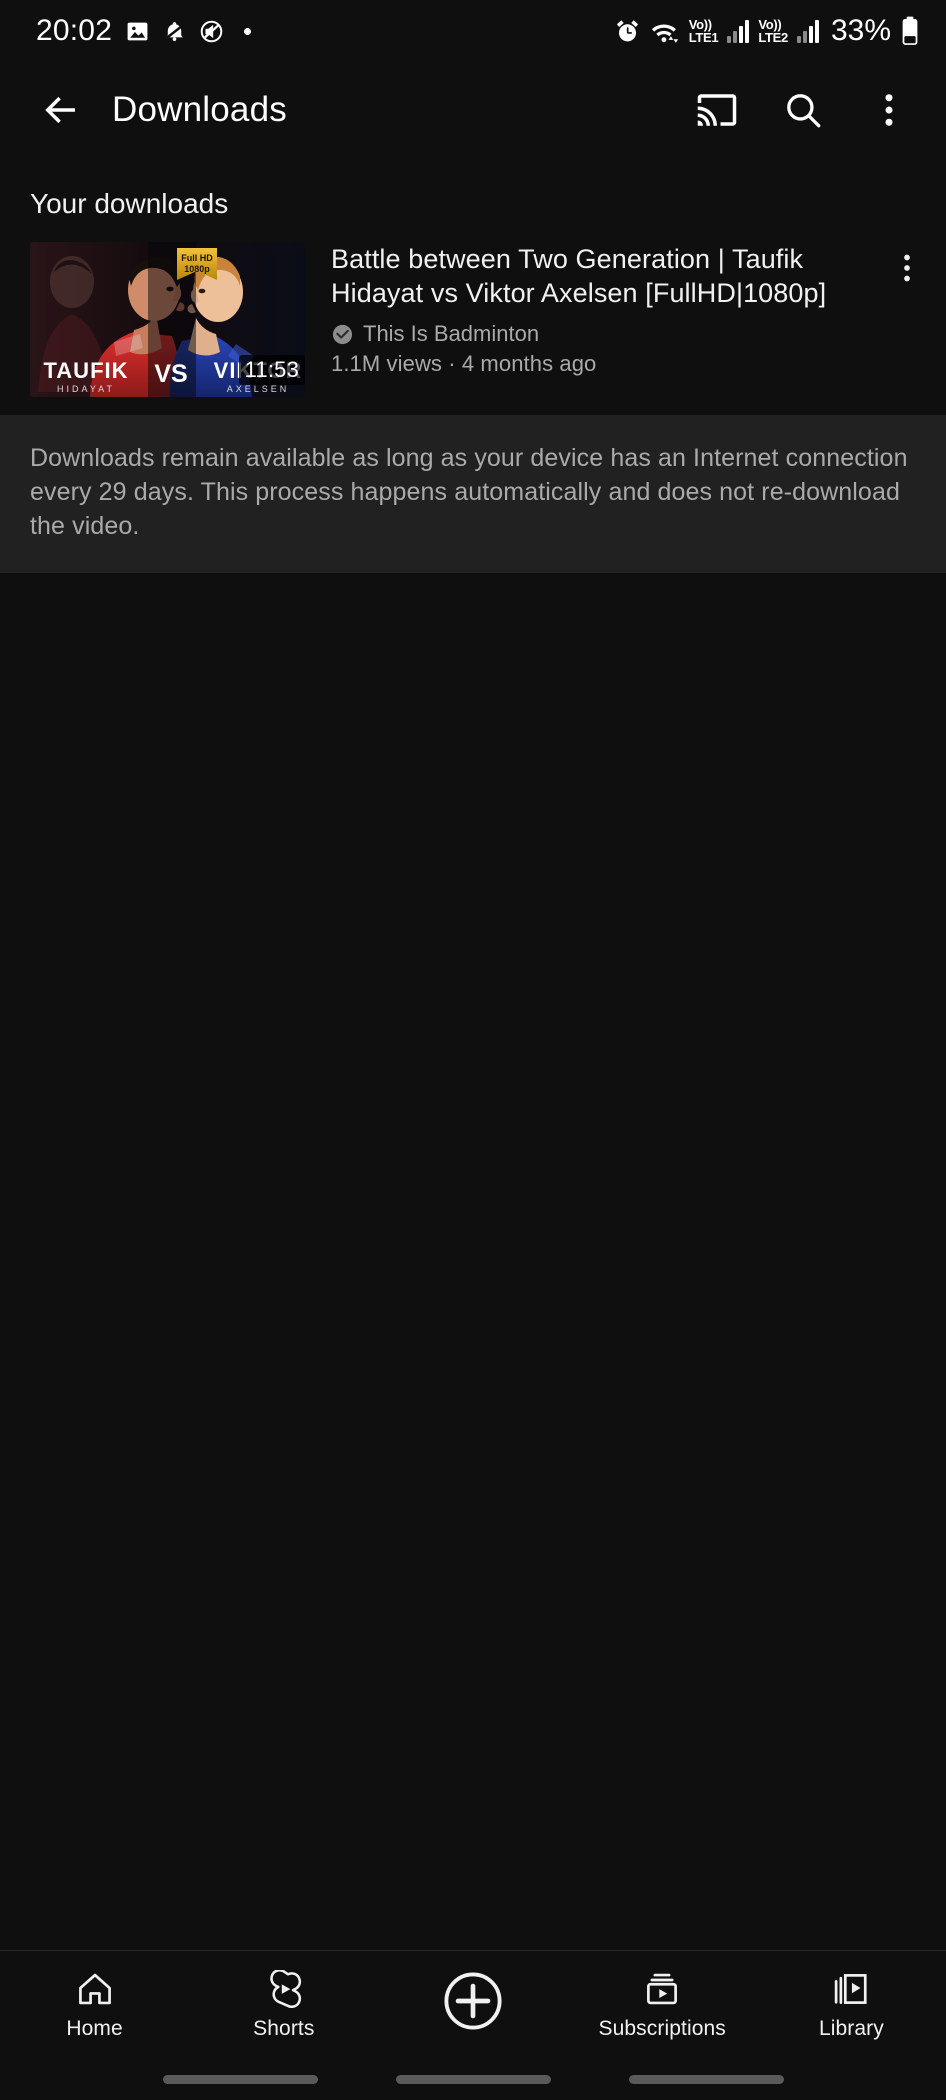 The image size is (946, 2100). I want to click on status-dot-separator, so click(248, 31).